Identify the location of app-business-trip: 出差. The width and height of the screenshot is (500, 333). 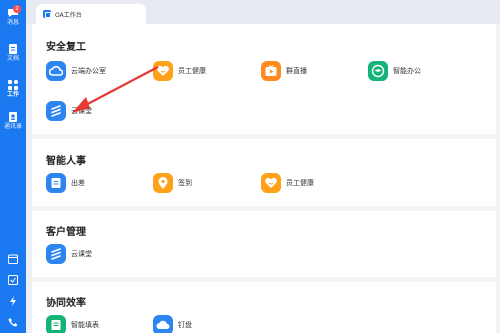
(65, 183).